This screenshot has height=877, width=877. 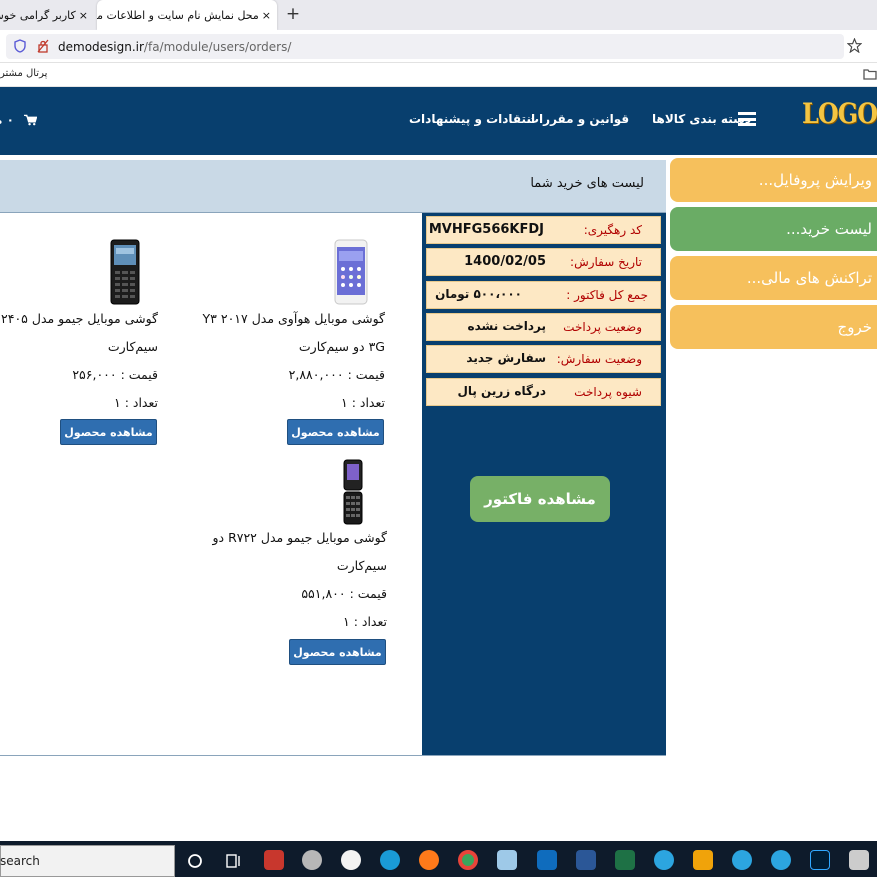 I want to click on nav-rules: قوانین و مقررات, so click(x=578, y=119).